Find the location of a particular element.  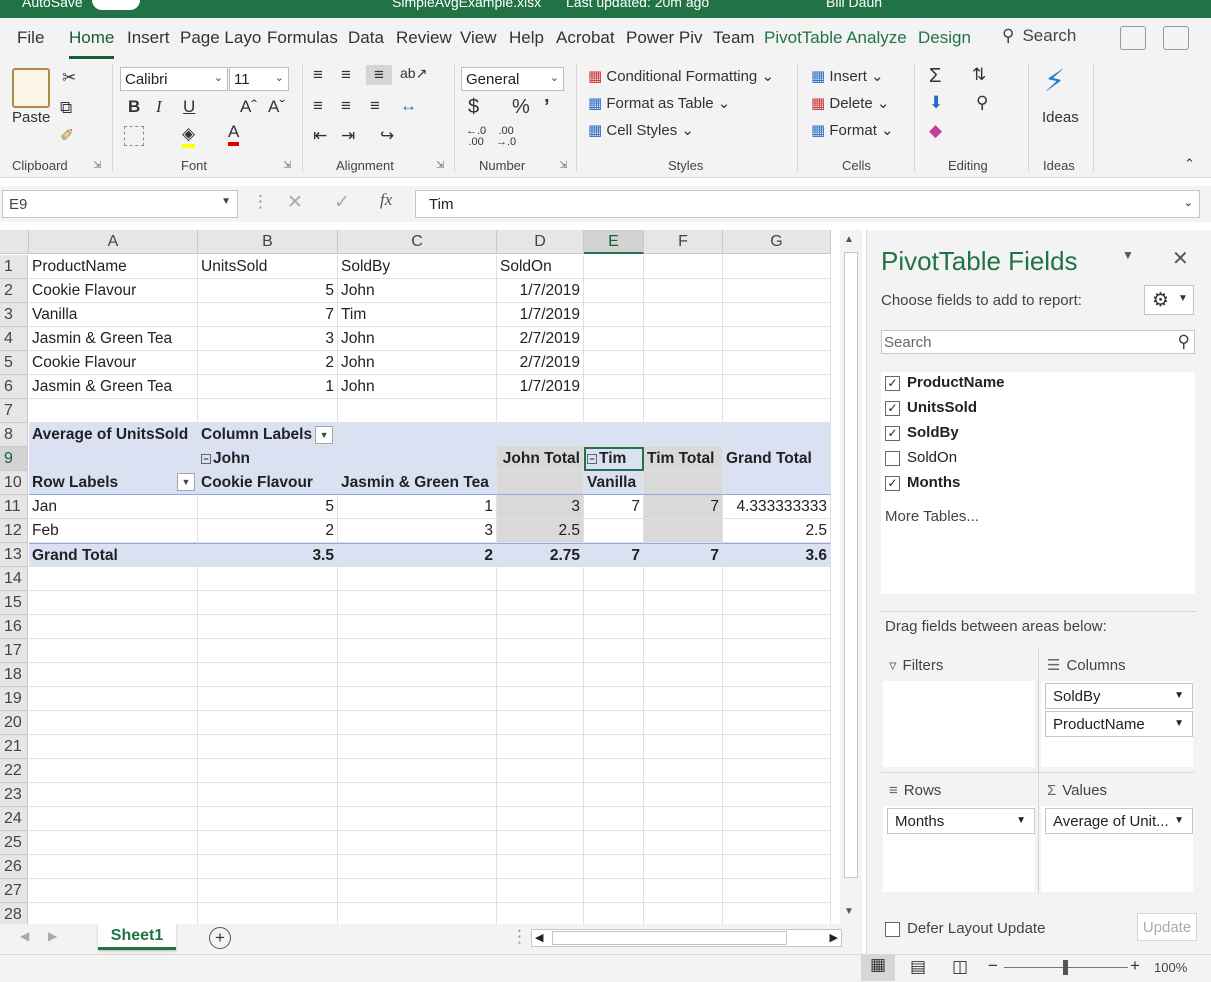

values-area: Average of Unit... ▼ is located at coordinates (1117, 849).